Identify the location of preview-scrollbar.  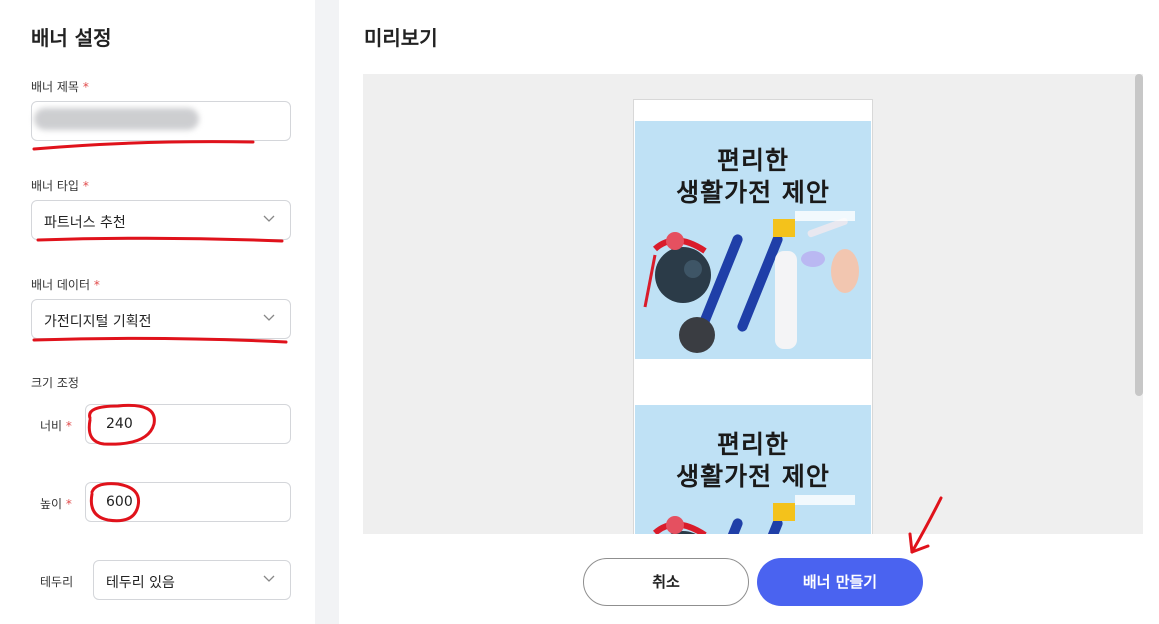
(1139, 235).